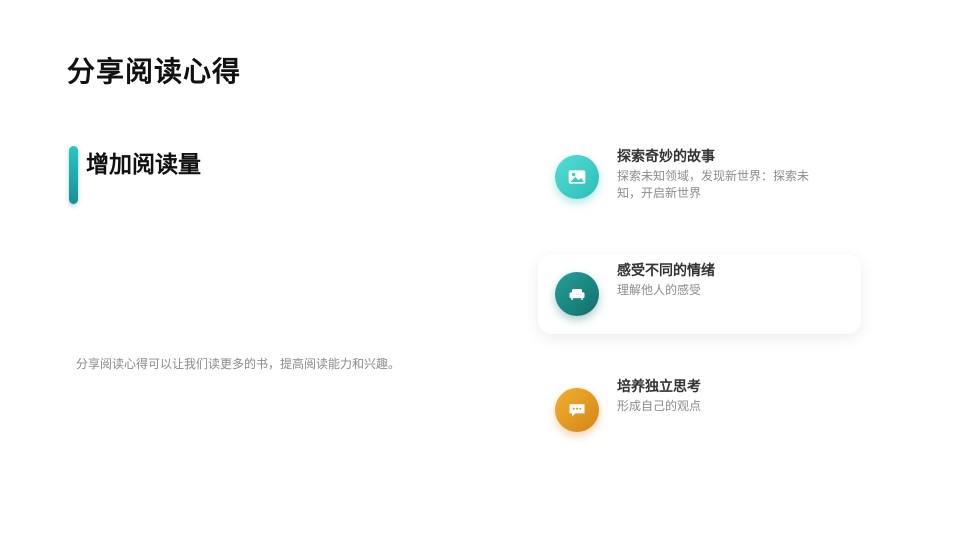 The height and width of the screenshot is (548, 960). Describe the element at coordinates (659, 387) in the screenshot. I see `feature-title: 培养独立思考` at that location.